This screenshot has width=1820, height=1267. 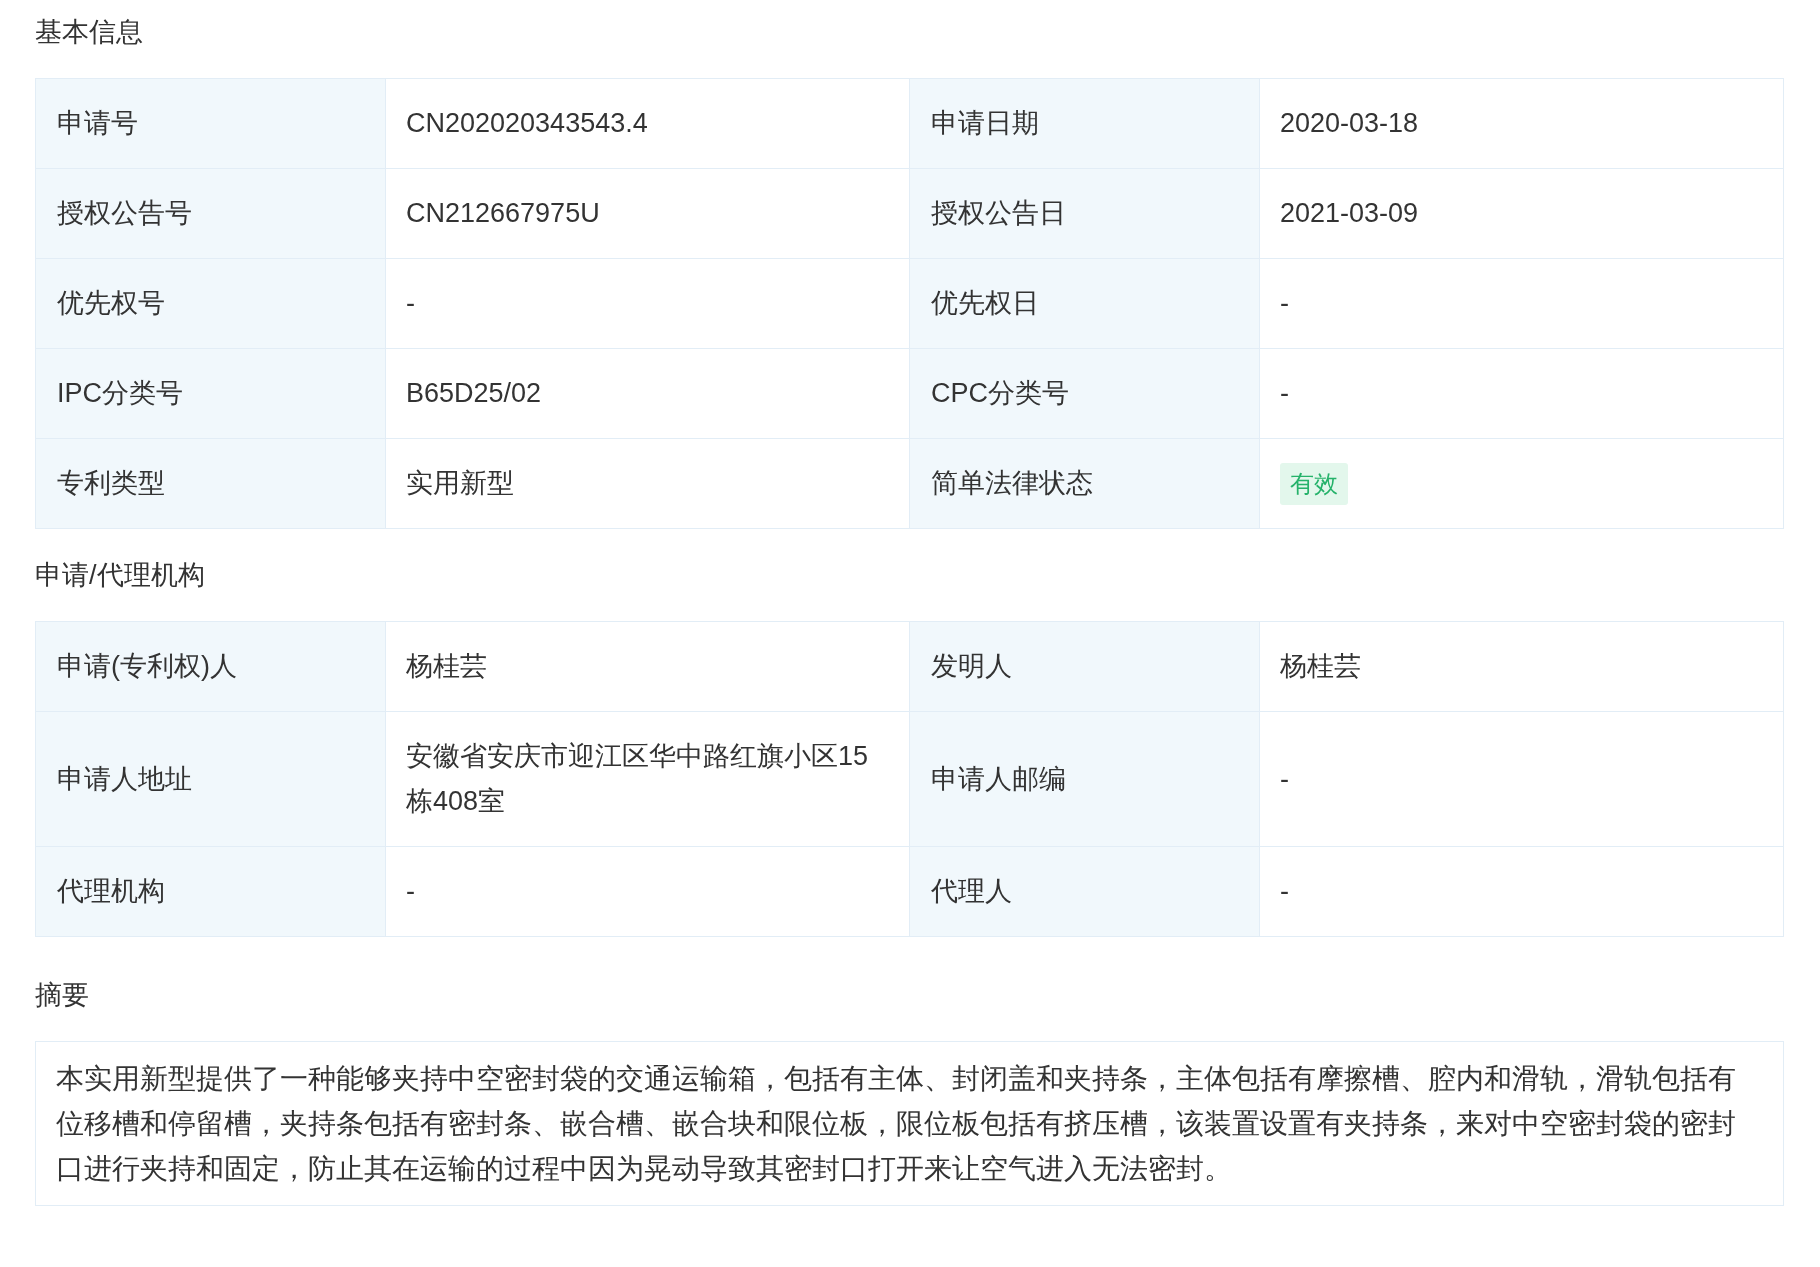 I want to click on field-label: 代理机构, so click(x=111, y=891).